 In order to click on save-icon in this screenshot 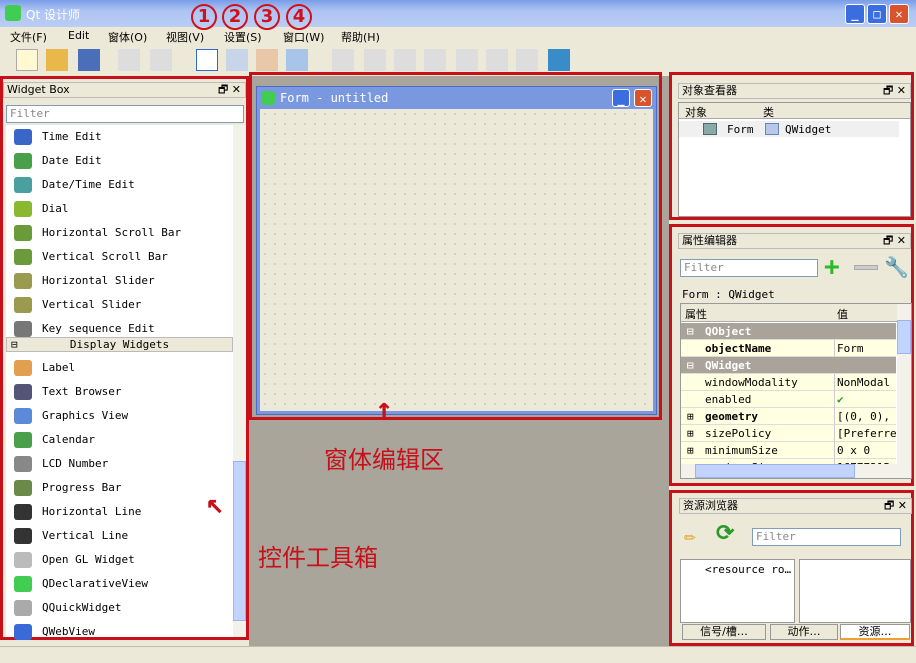, I will do `click(89, 60)`.